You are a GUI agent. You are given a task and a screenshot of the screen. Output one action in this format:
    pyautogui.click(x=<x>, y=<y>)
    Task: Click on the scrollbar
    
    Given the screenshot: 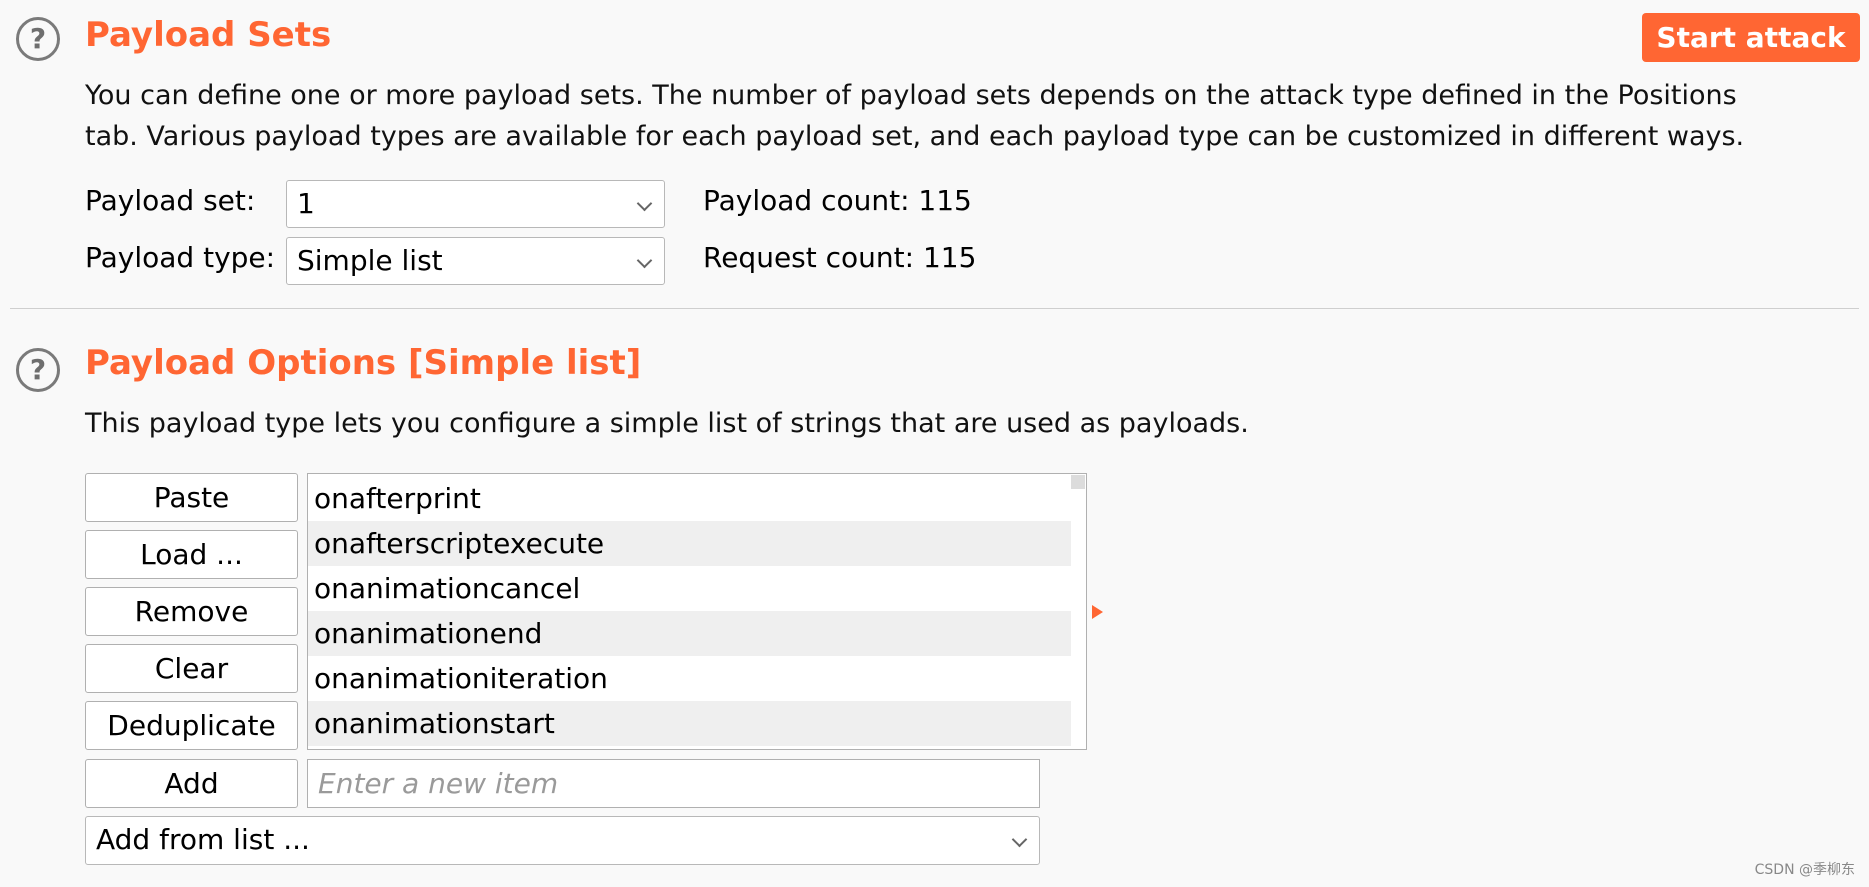 What is the action you would take?
    pyautogui.click(x=1078, y=482)
    